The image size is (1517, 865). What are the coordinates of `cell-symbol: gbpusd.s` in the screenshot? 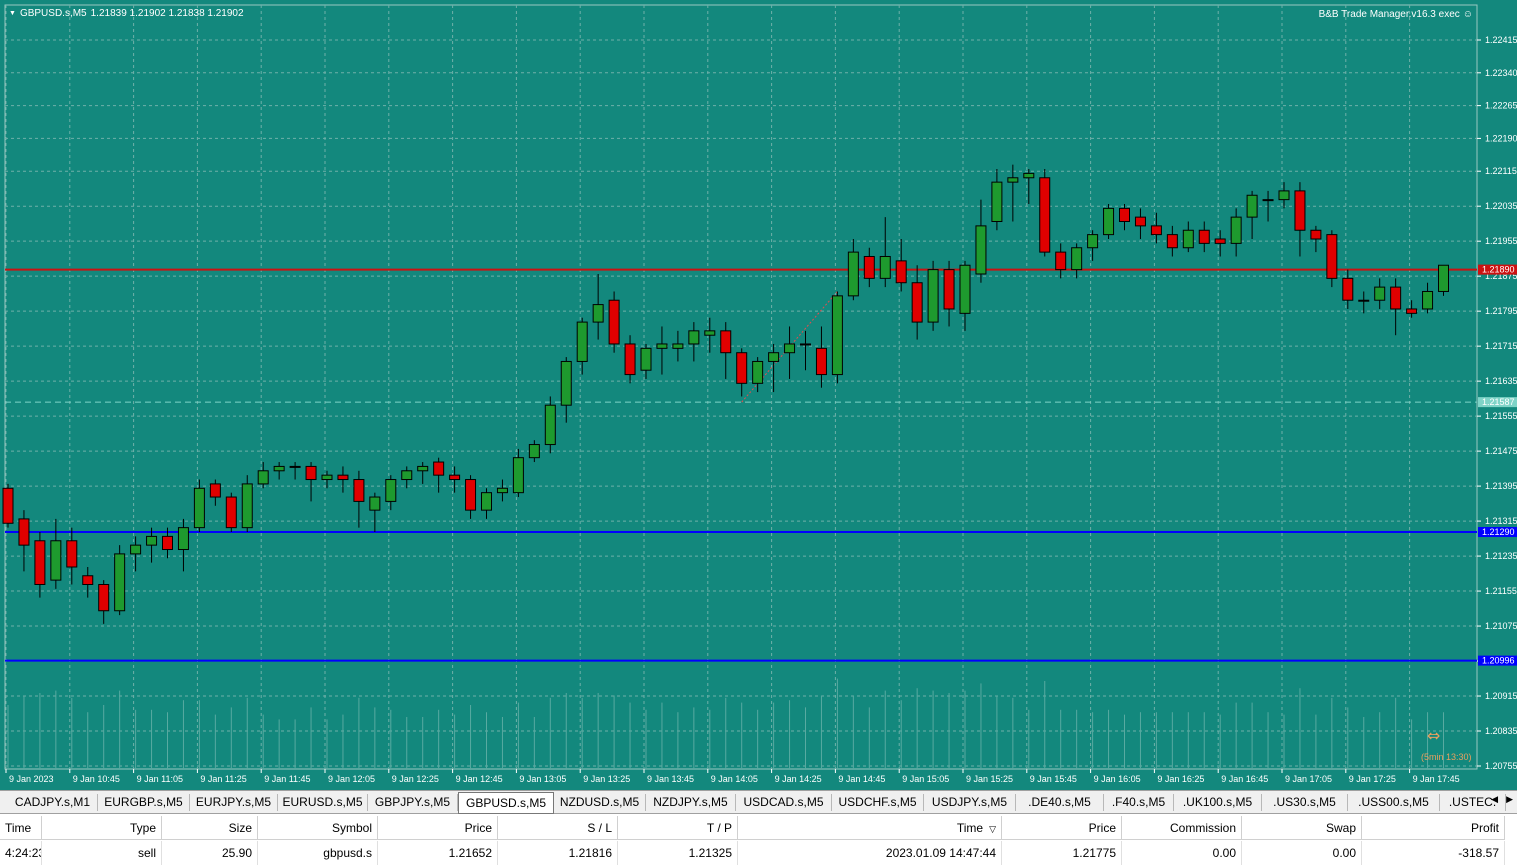 It's located at (318, 853).